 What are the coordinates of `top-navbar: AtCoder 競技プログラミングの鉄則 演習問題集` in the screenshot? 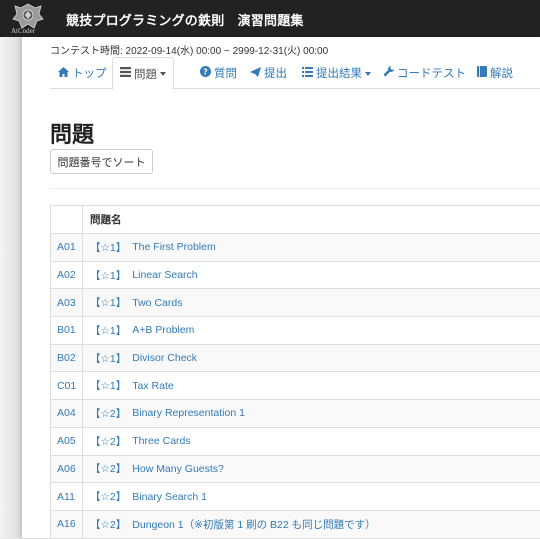 It's located at (270, 18).